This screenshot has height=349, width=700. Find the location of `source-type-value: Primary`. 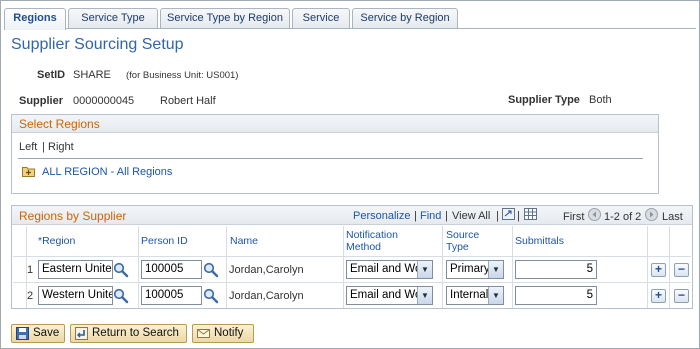

source-type-value: Primary is located at coordinates (470, 269).